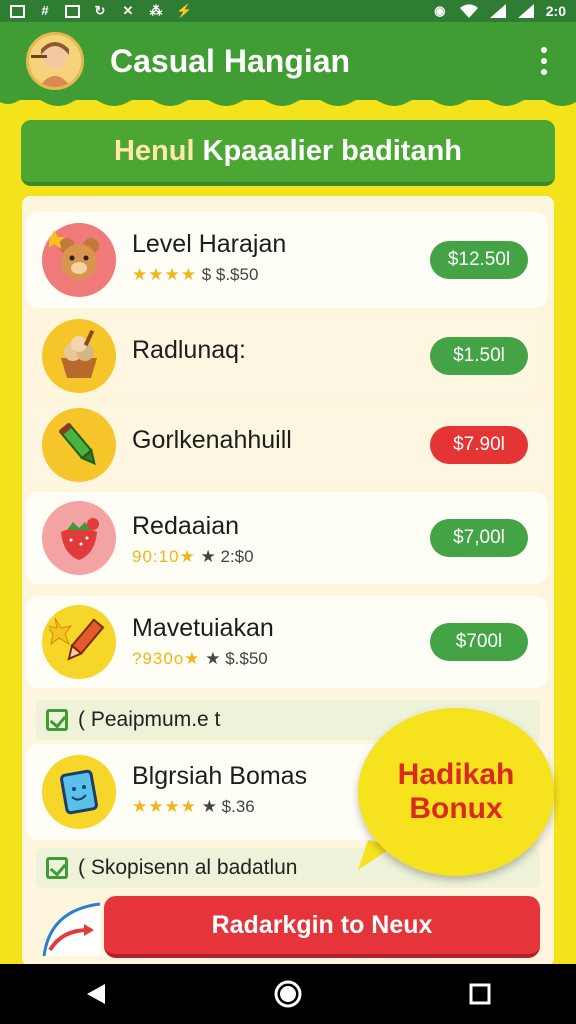 Image resolution: width=576 pixels, height=1024 pixels. What do you see at coordinates (186, 526) in the screenshot?
I see `item-name: Redaaian` at bounding box center [186, 526].